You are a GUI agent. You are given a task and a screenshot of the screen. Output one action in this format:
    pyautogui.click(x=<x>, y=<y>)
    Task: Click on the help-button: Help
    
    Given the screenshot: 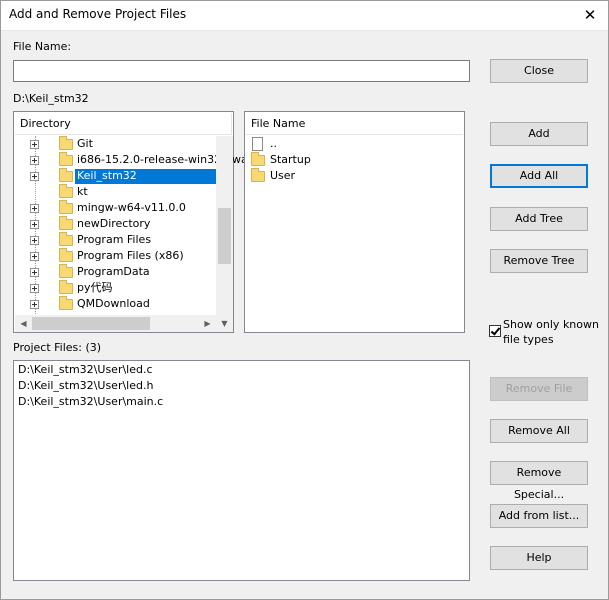 What is the action you would take?
    pyautogui.click(x=539, y=558)
    